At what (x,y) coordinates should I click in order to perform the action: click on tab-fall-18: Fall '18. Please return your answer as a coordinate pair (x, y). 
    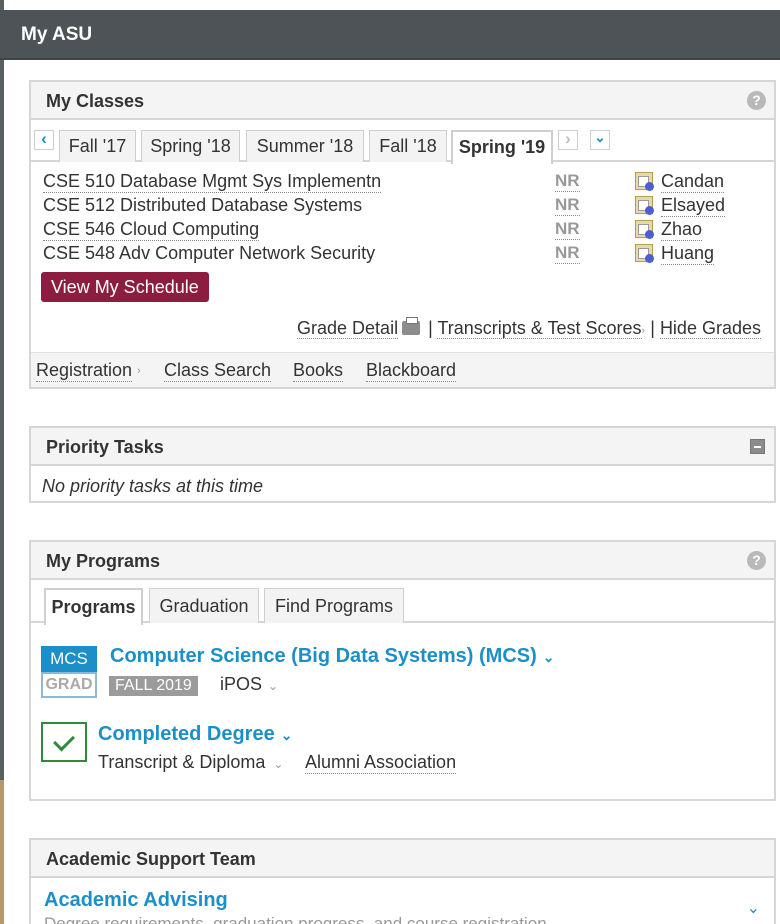
    Looking at the image, I should click on (408, 146).